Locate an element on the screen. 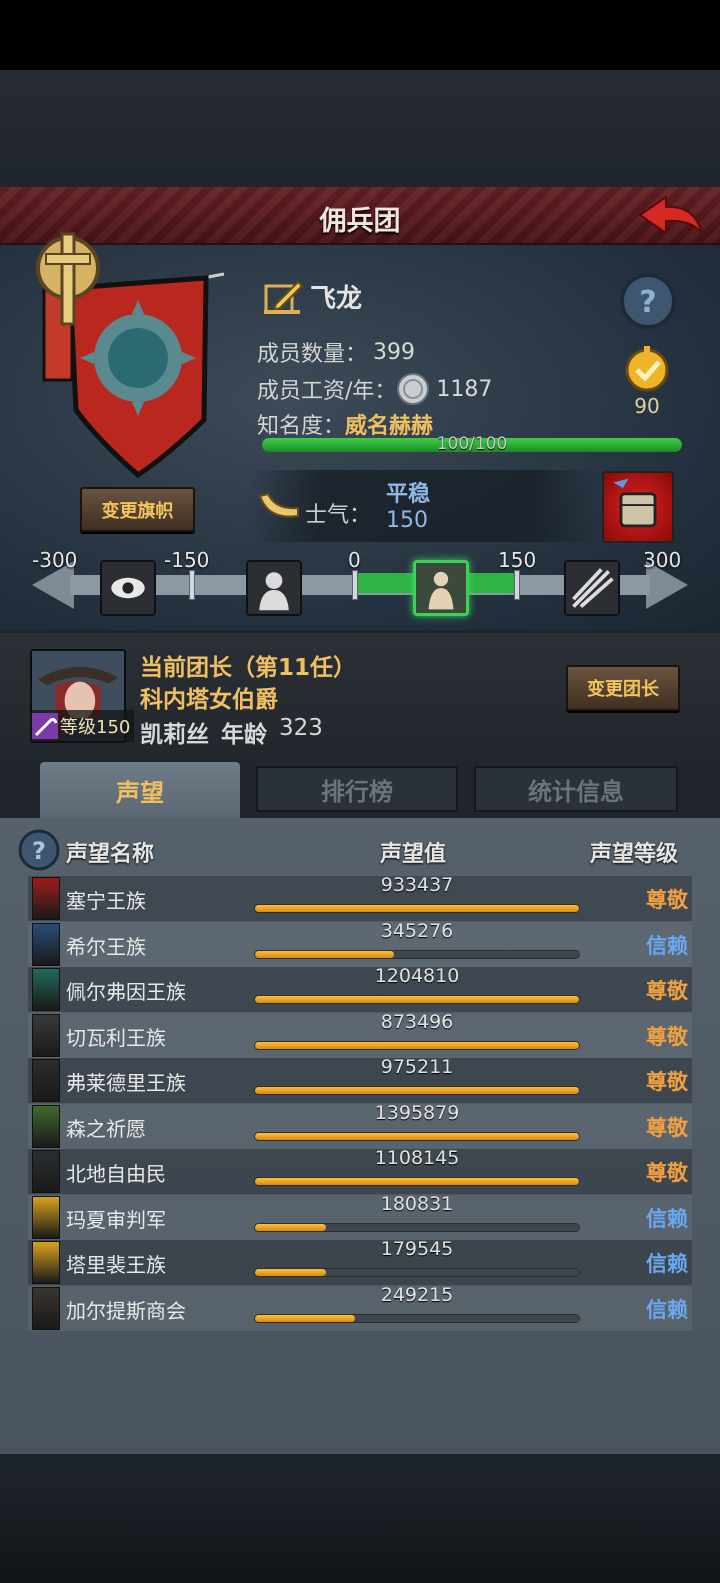 This screenshot has height=1583, width=720. horn-icon is located at coordinates (278, 505).